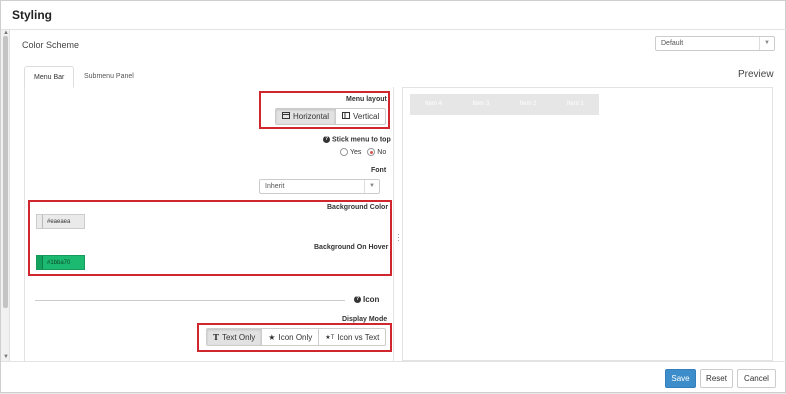 The image size is (786, 394). I want to click on stick-menu-label: ? Stick menu to top, so click(357, 140).